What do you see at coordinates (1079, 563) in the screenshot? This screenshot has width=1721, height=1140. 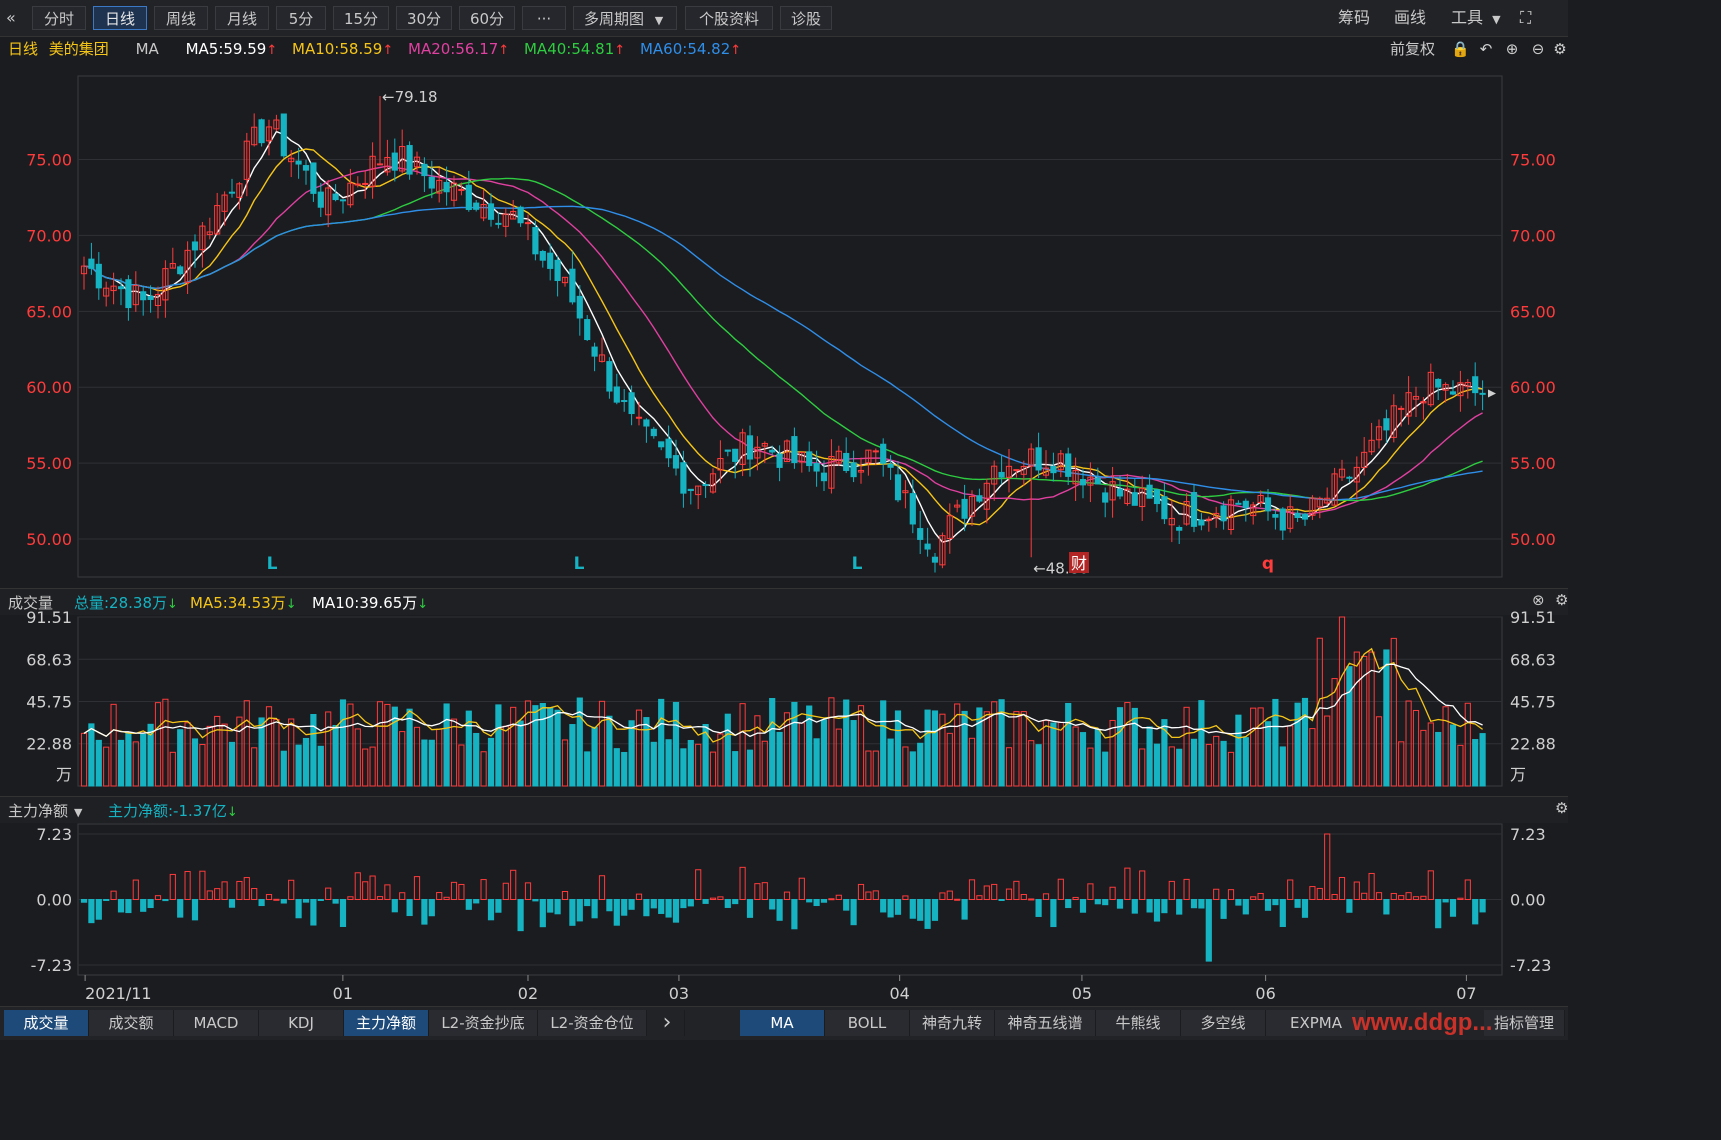 I see `report-marker: 财` at bounding box center [1079, 563].